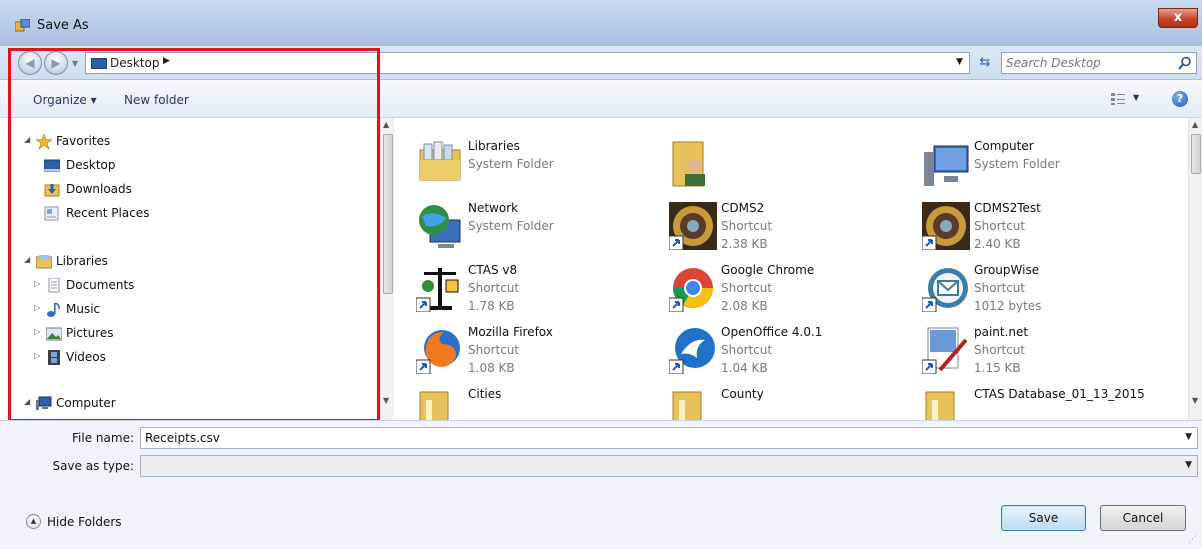 The width and height of the screenshot is (1202, 549). Describe the element at coordinates (521, 228) in the screenshot. I see `file-item: Network System Folder` at that location.